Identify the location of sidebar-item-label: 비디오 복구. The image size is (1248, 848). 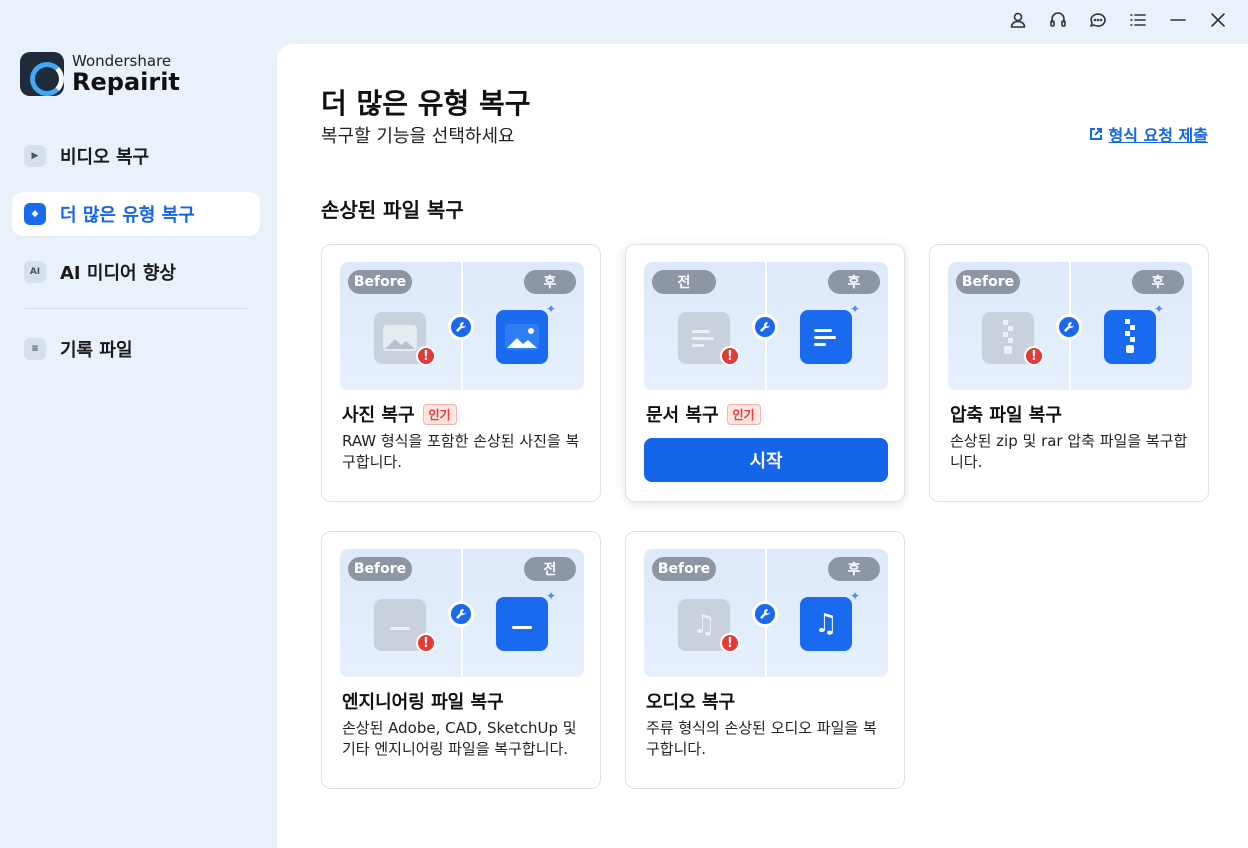
(105, 157).